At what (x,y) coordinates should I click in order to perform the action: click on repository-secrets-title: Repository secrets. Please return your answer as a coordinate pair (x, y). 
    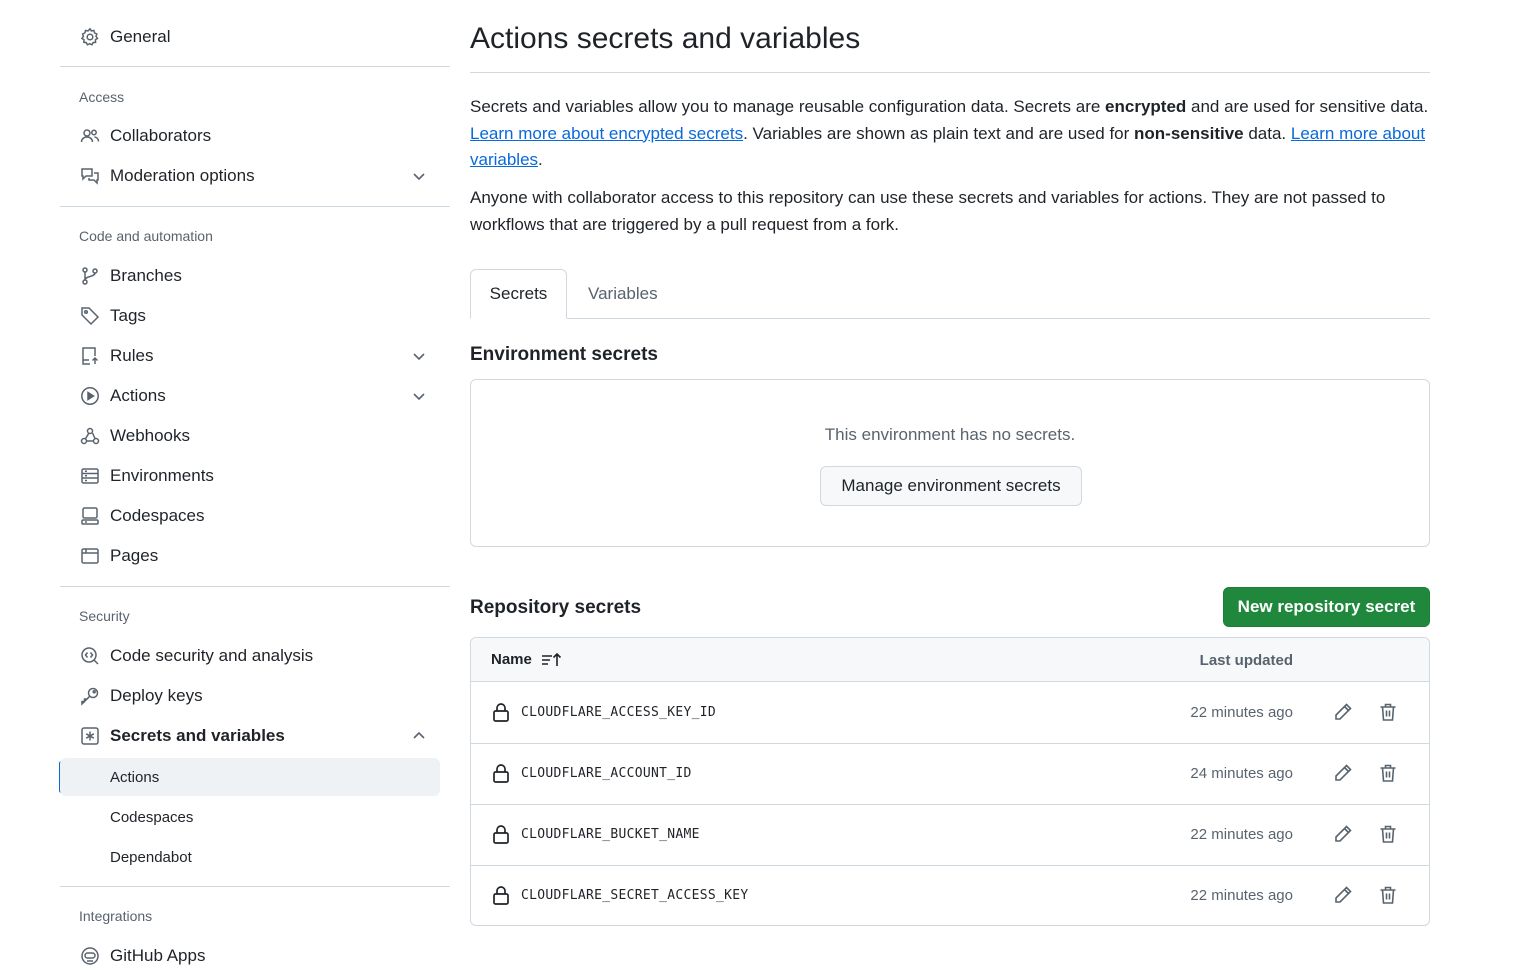
    Looking at the image, I should click on (556, 607).